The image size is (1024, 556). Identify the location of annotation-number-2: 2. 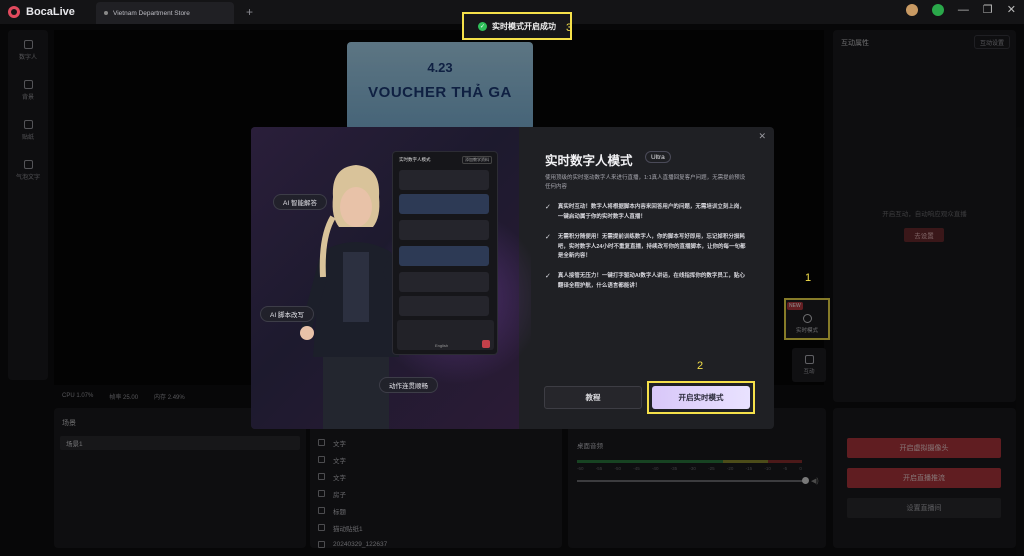
(700, 366).